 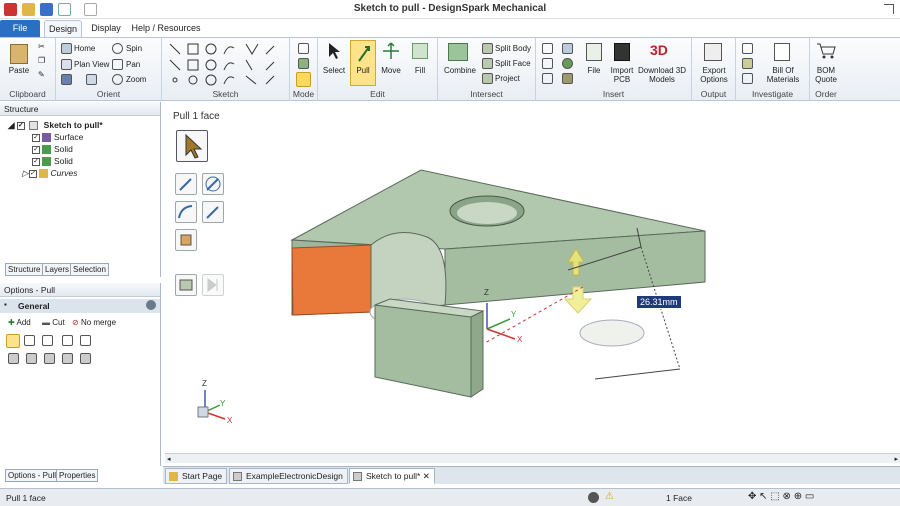 What do you see at coordinates (49, 173) in the screenshot?
I see `tree-item-curves: ▷✓ Curves` at bounding box center [49, 173].